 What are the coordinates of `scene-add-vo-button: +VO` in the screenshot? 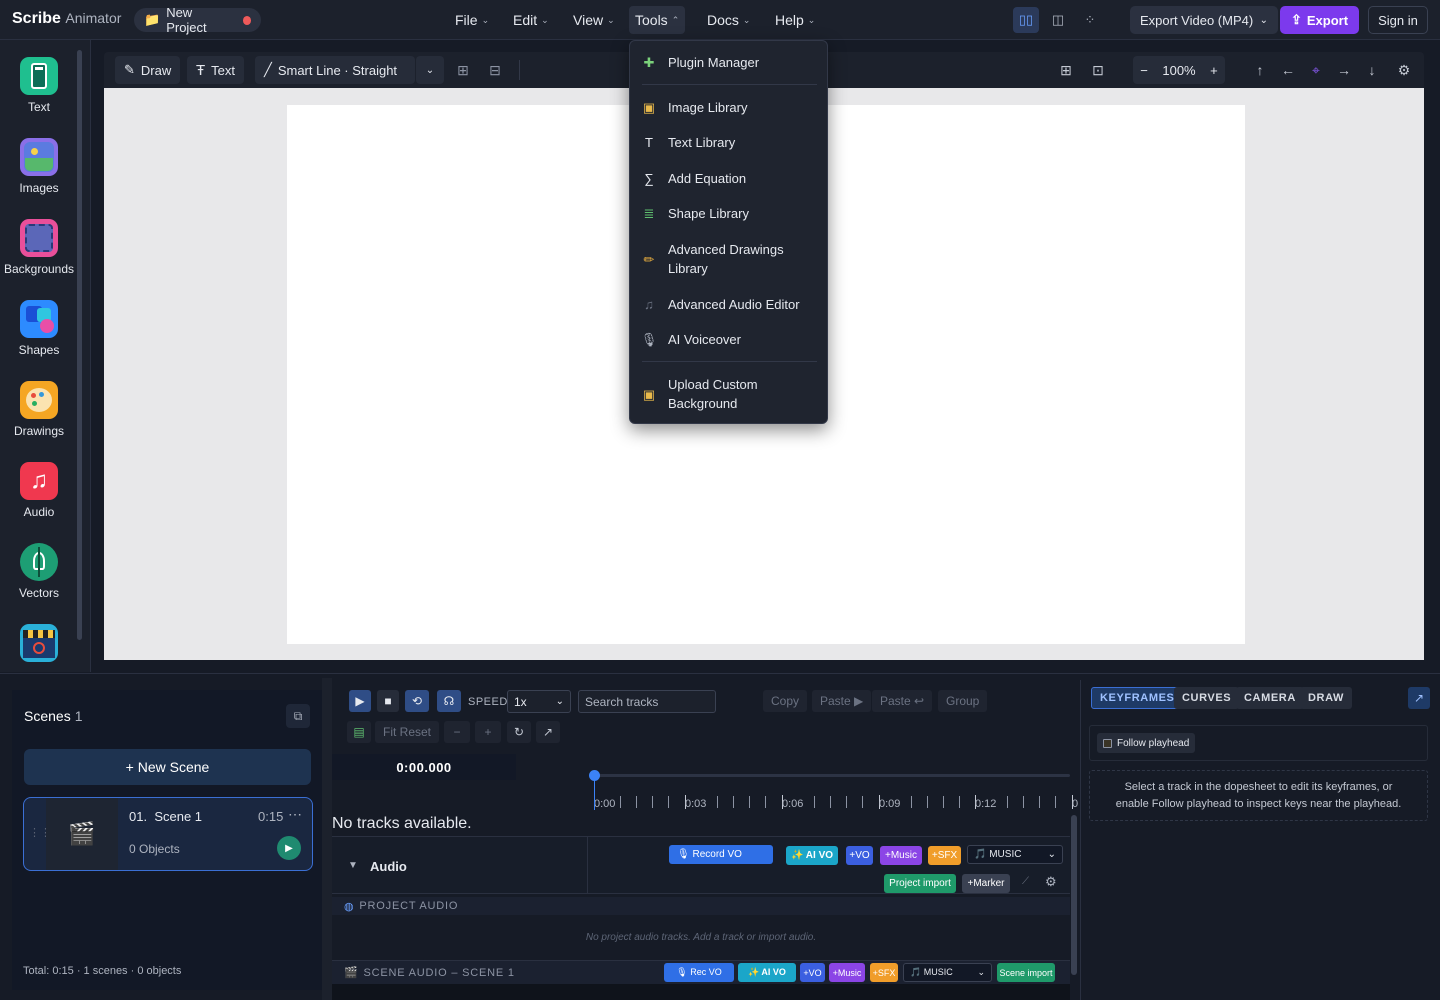 It's located at (812, 972).